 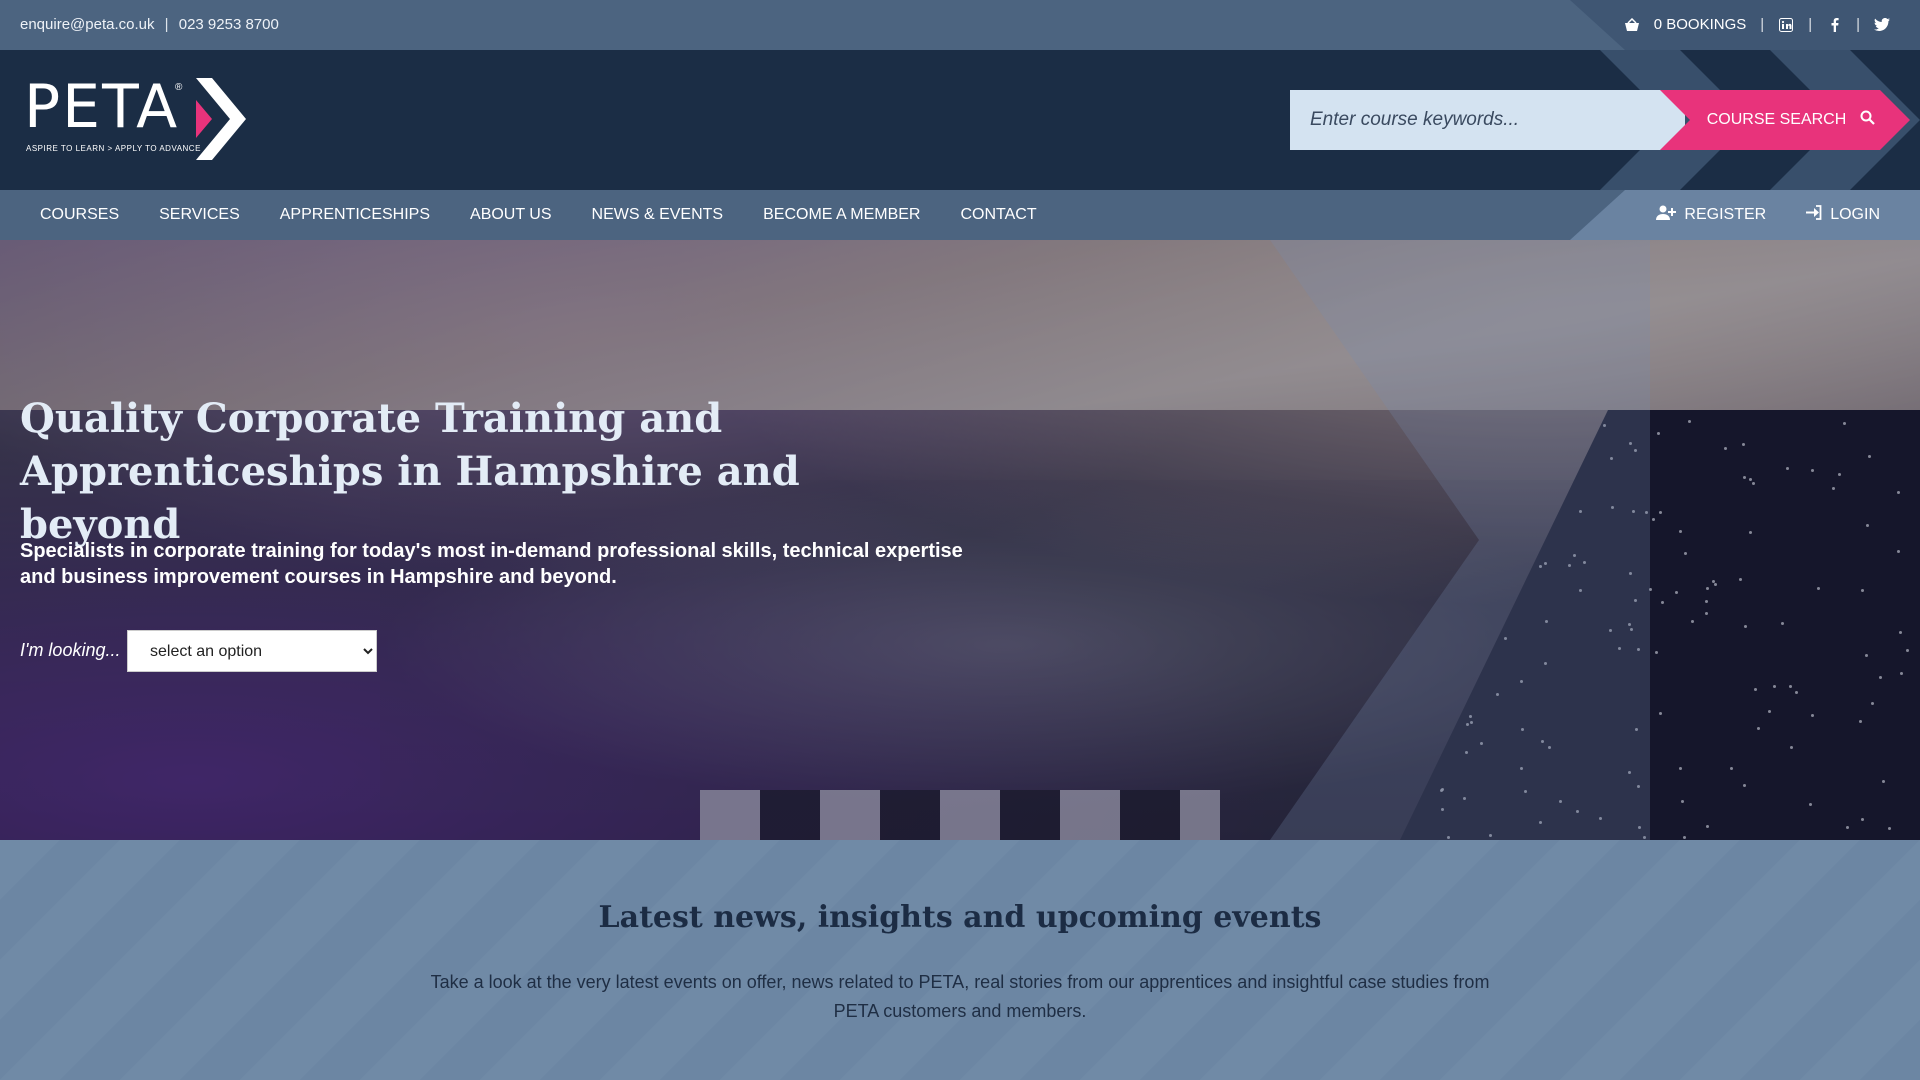 I want to click on basket-icon, so click(x=1632, y=25).